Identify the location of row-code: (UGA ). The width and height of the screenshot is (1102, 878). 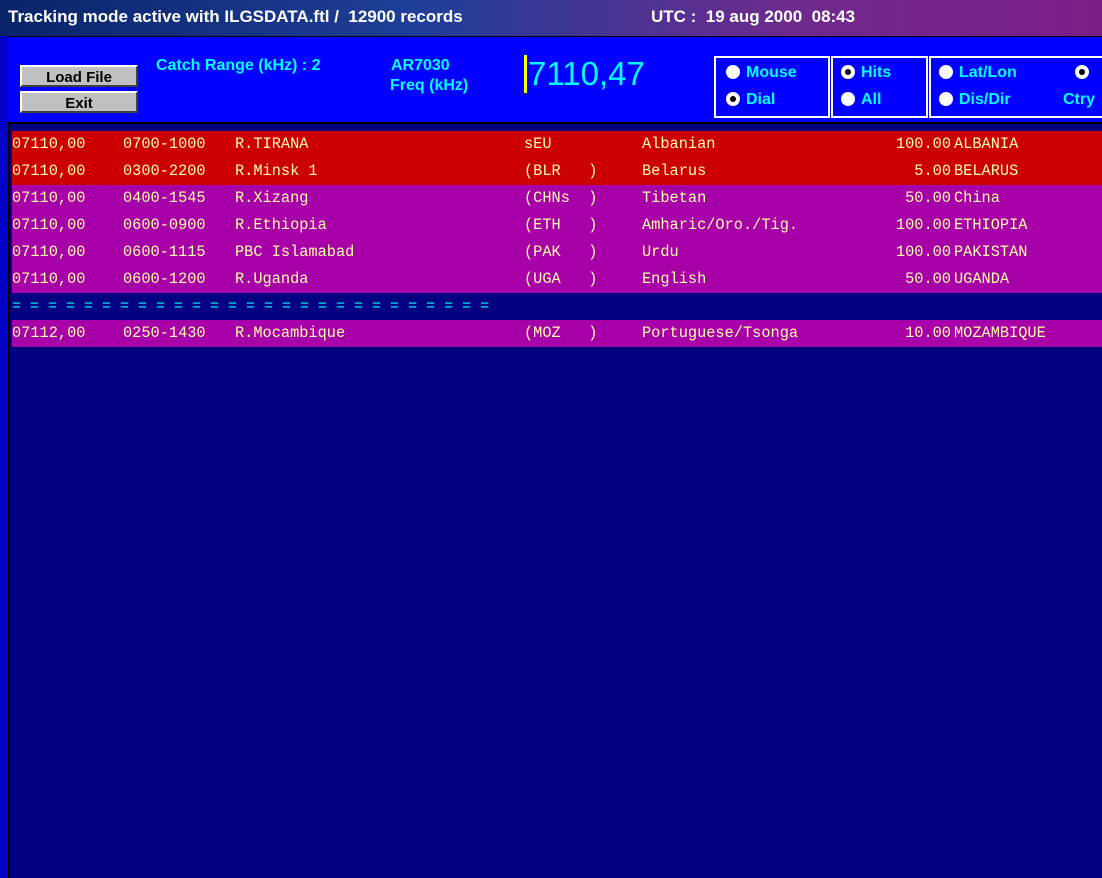
(561, 279).